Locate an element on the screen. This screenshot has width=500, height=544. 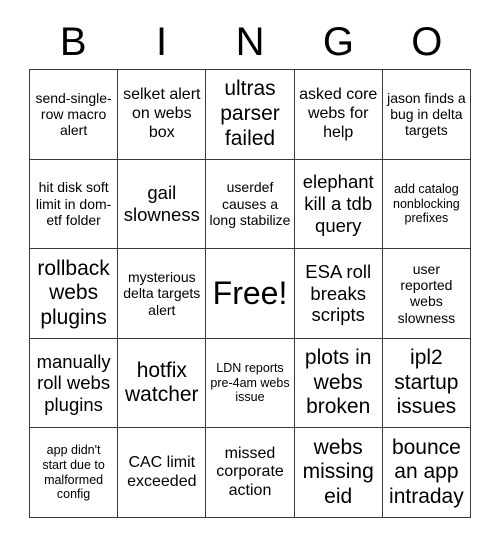
bingo-cell: rollback webs plugins is located at coordinates (74, 294).